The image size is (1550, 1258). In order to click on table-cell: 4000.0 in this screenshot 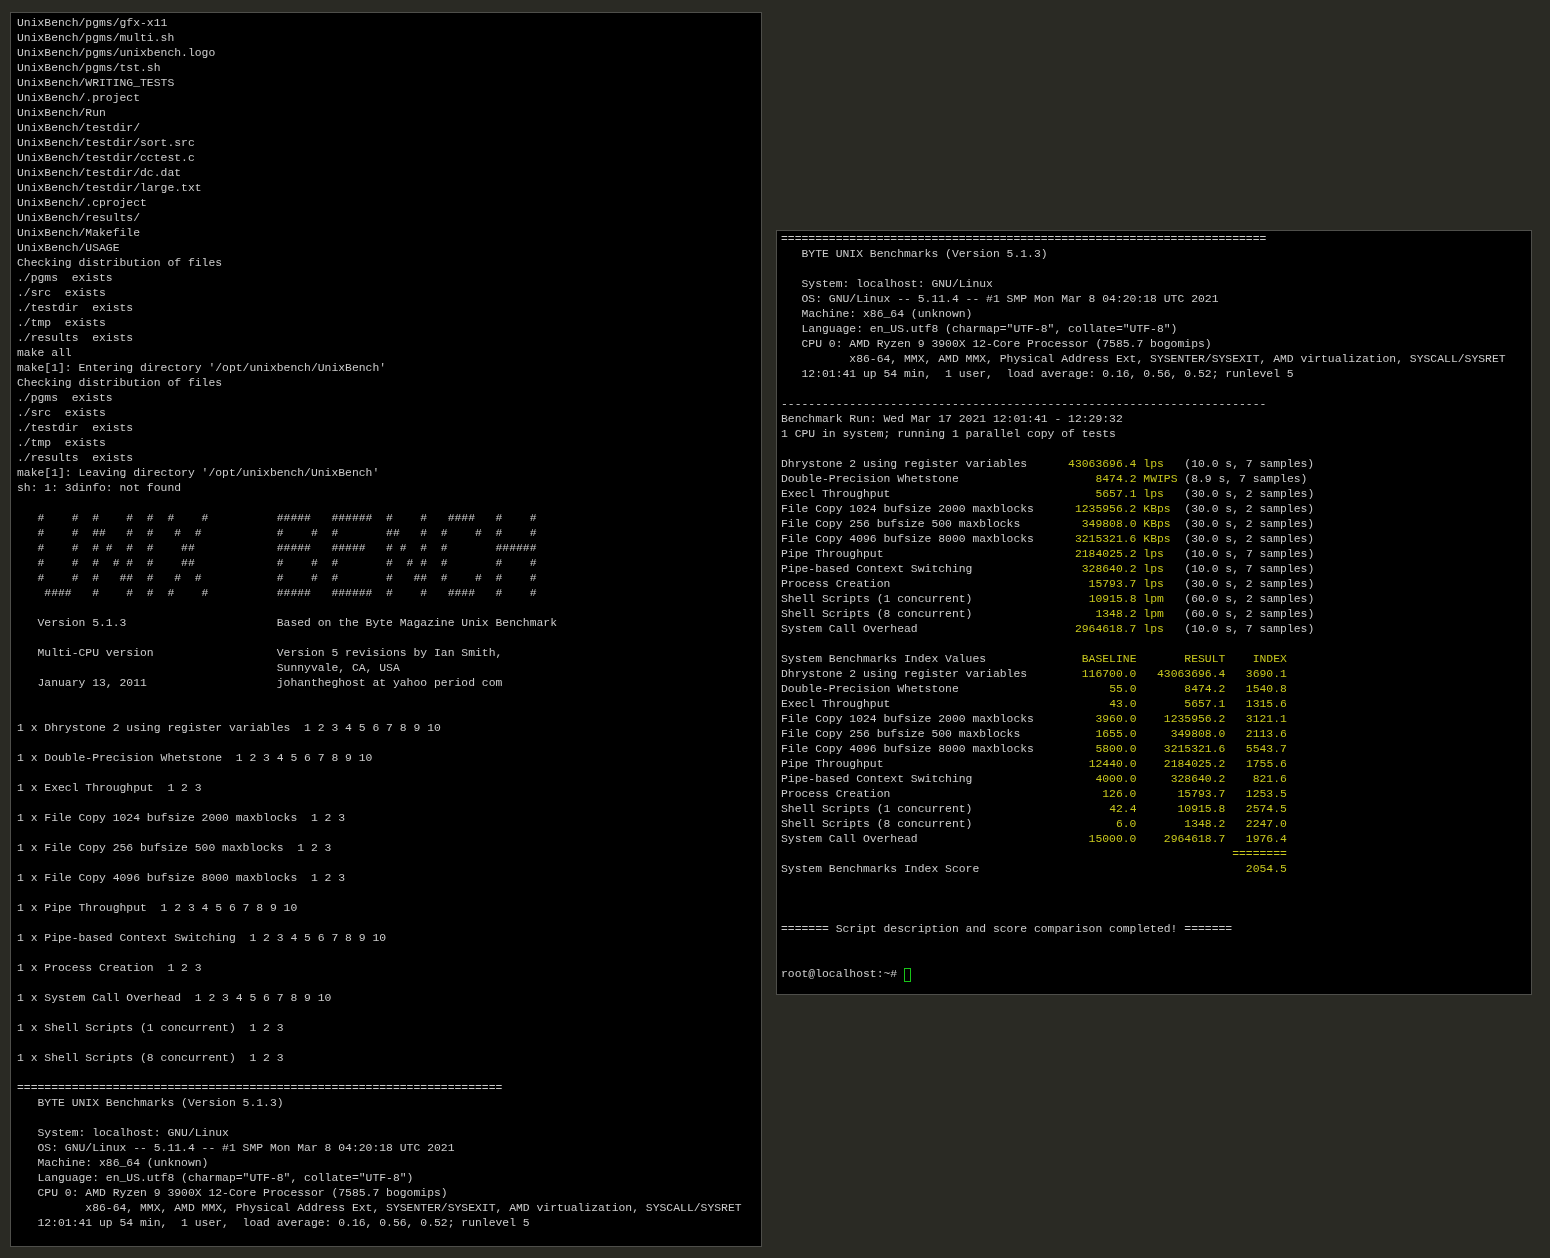, I will do `click(1116, 779)`.